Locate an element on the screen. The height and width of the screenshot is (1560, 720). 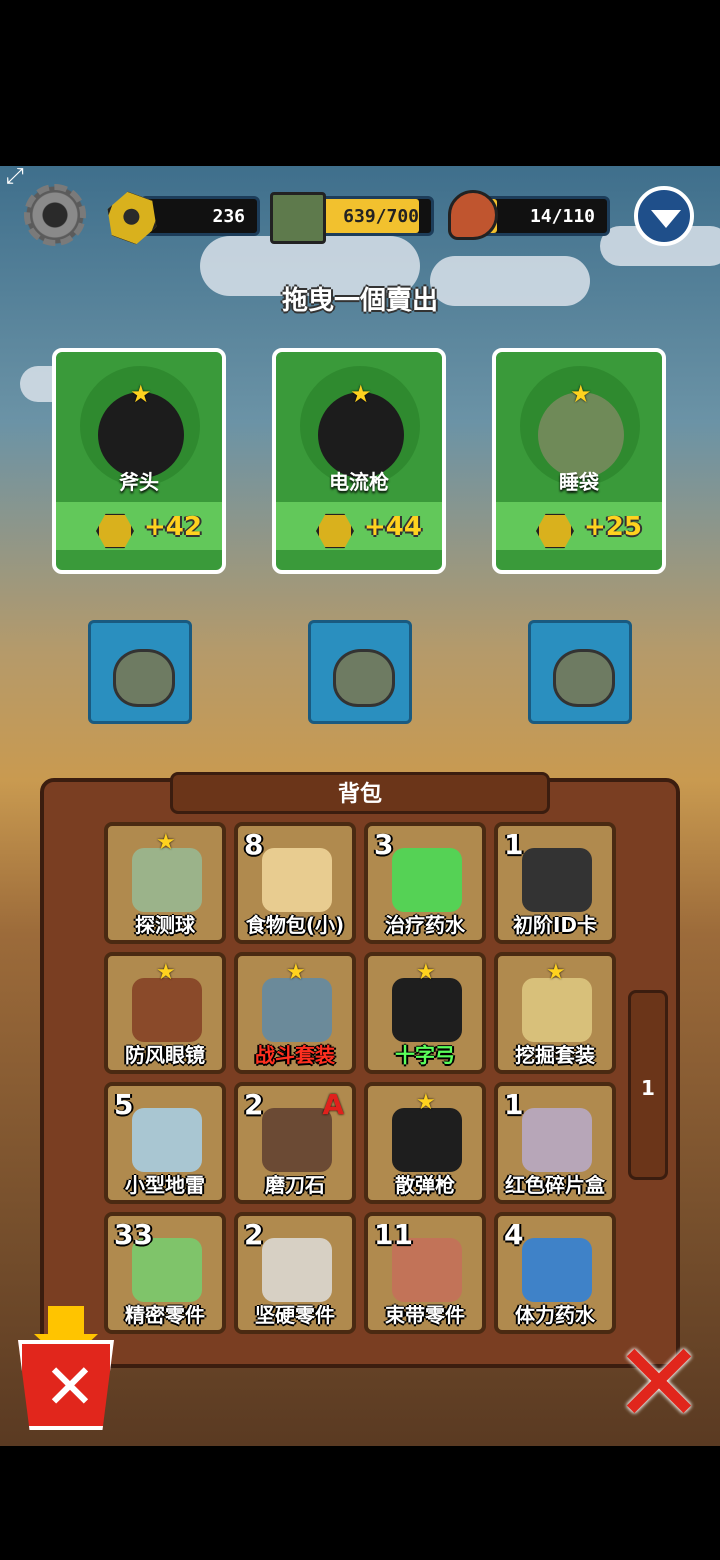
backpack-item-slot: 2 坚硬零件 is located at coordinates (295, 1273).